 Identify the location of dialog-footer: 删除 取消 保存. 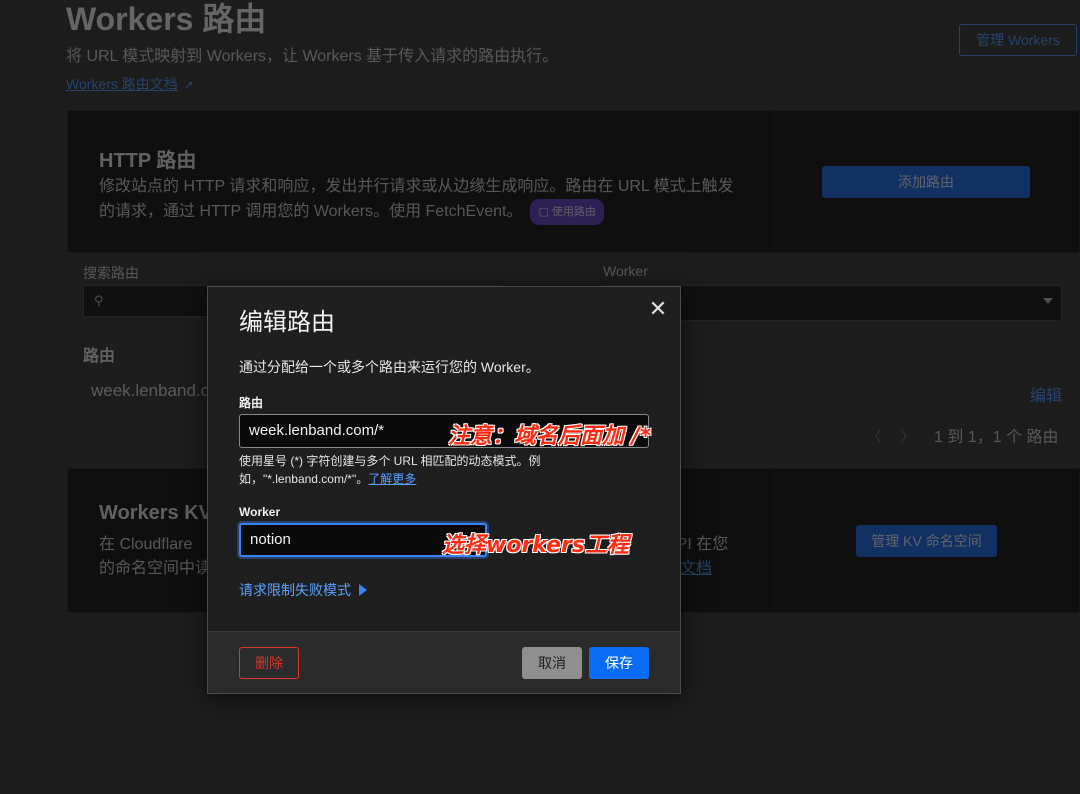
(444, 662).